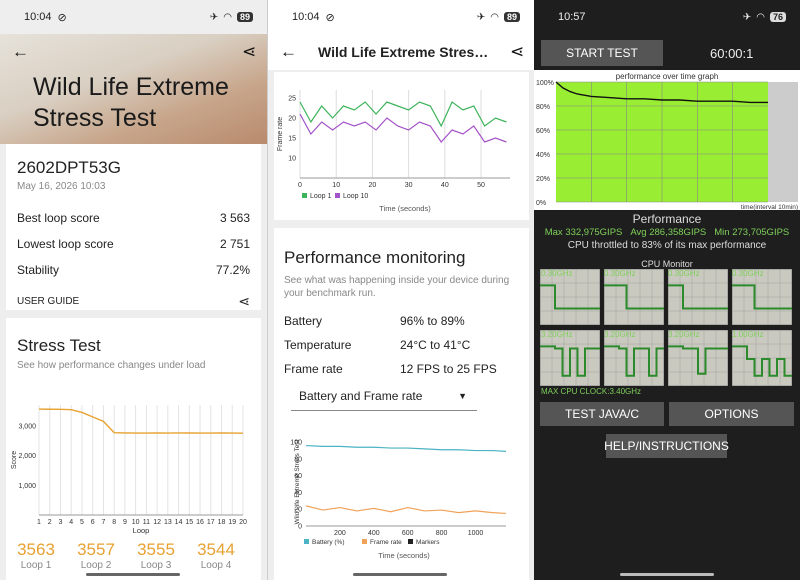 Image resolution: width=800 pixels, height=580 pixels. I want to click on stat-row-lowest: Lowest loop score 2 751, so click(133, 244).